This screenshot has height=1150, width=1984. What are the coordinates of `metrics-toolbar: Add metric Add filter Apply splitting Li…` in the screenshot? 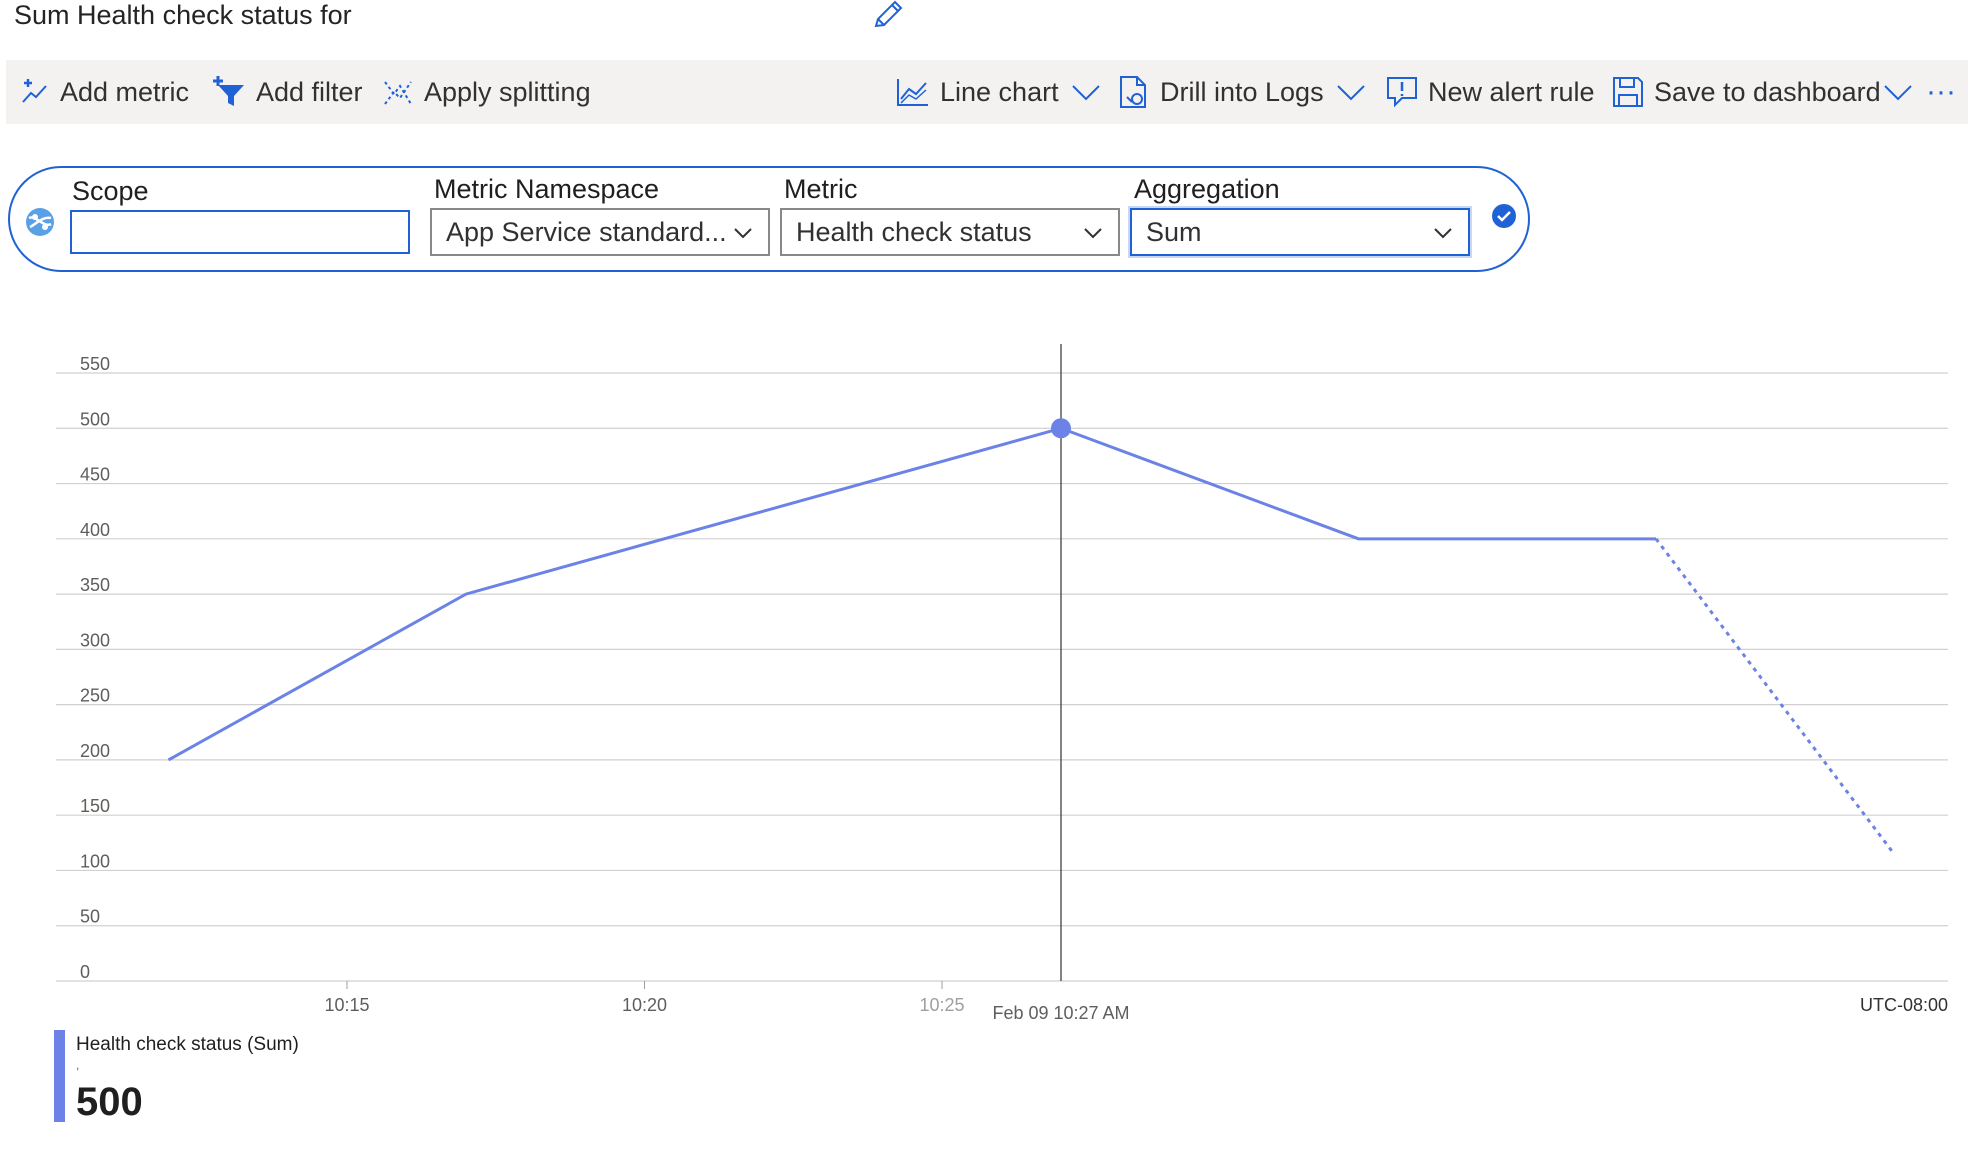 It's located at (987, 92).